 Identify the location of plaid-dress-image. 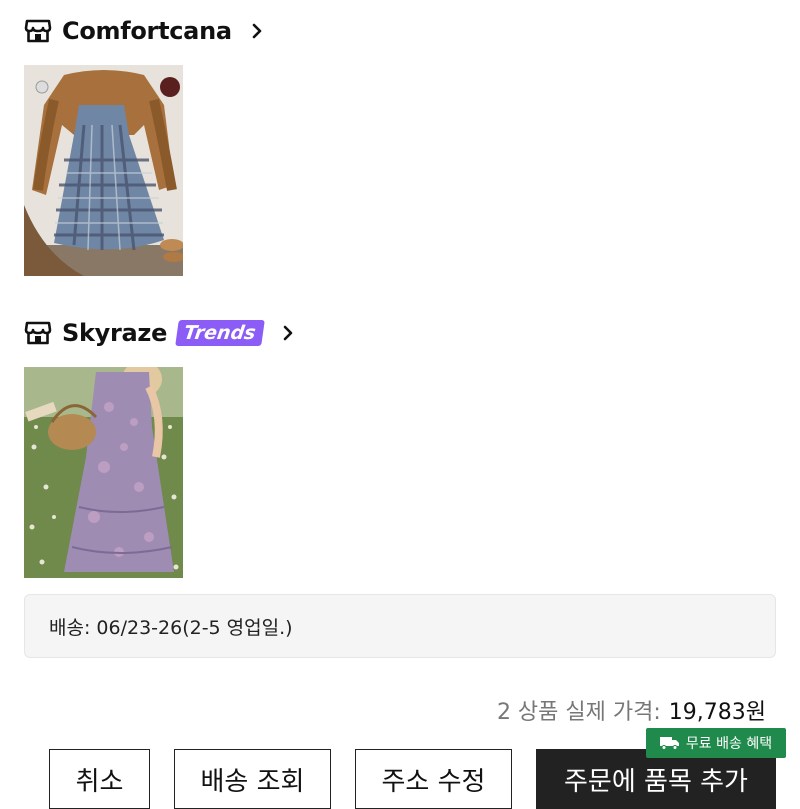
(103, 170).